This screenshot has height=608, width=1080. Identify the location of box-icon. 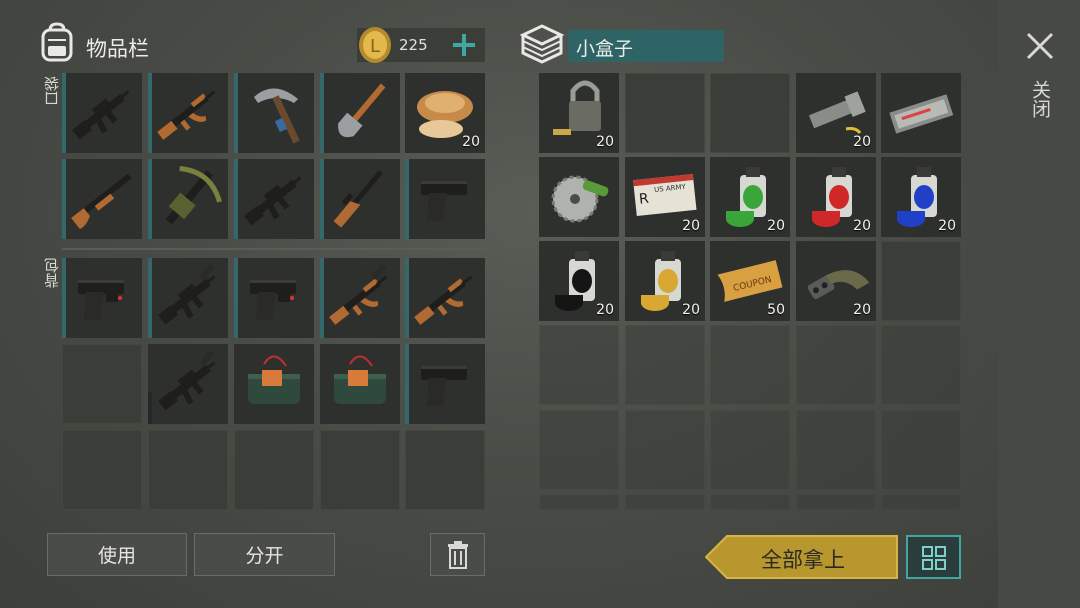
(542, 44).